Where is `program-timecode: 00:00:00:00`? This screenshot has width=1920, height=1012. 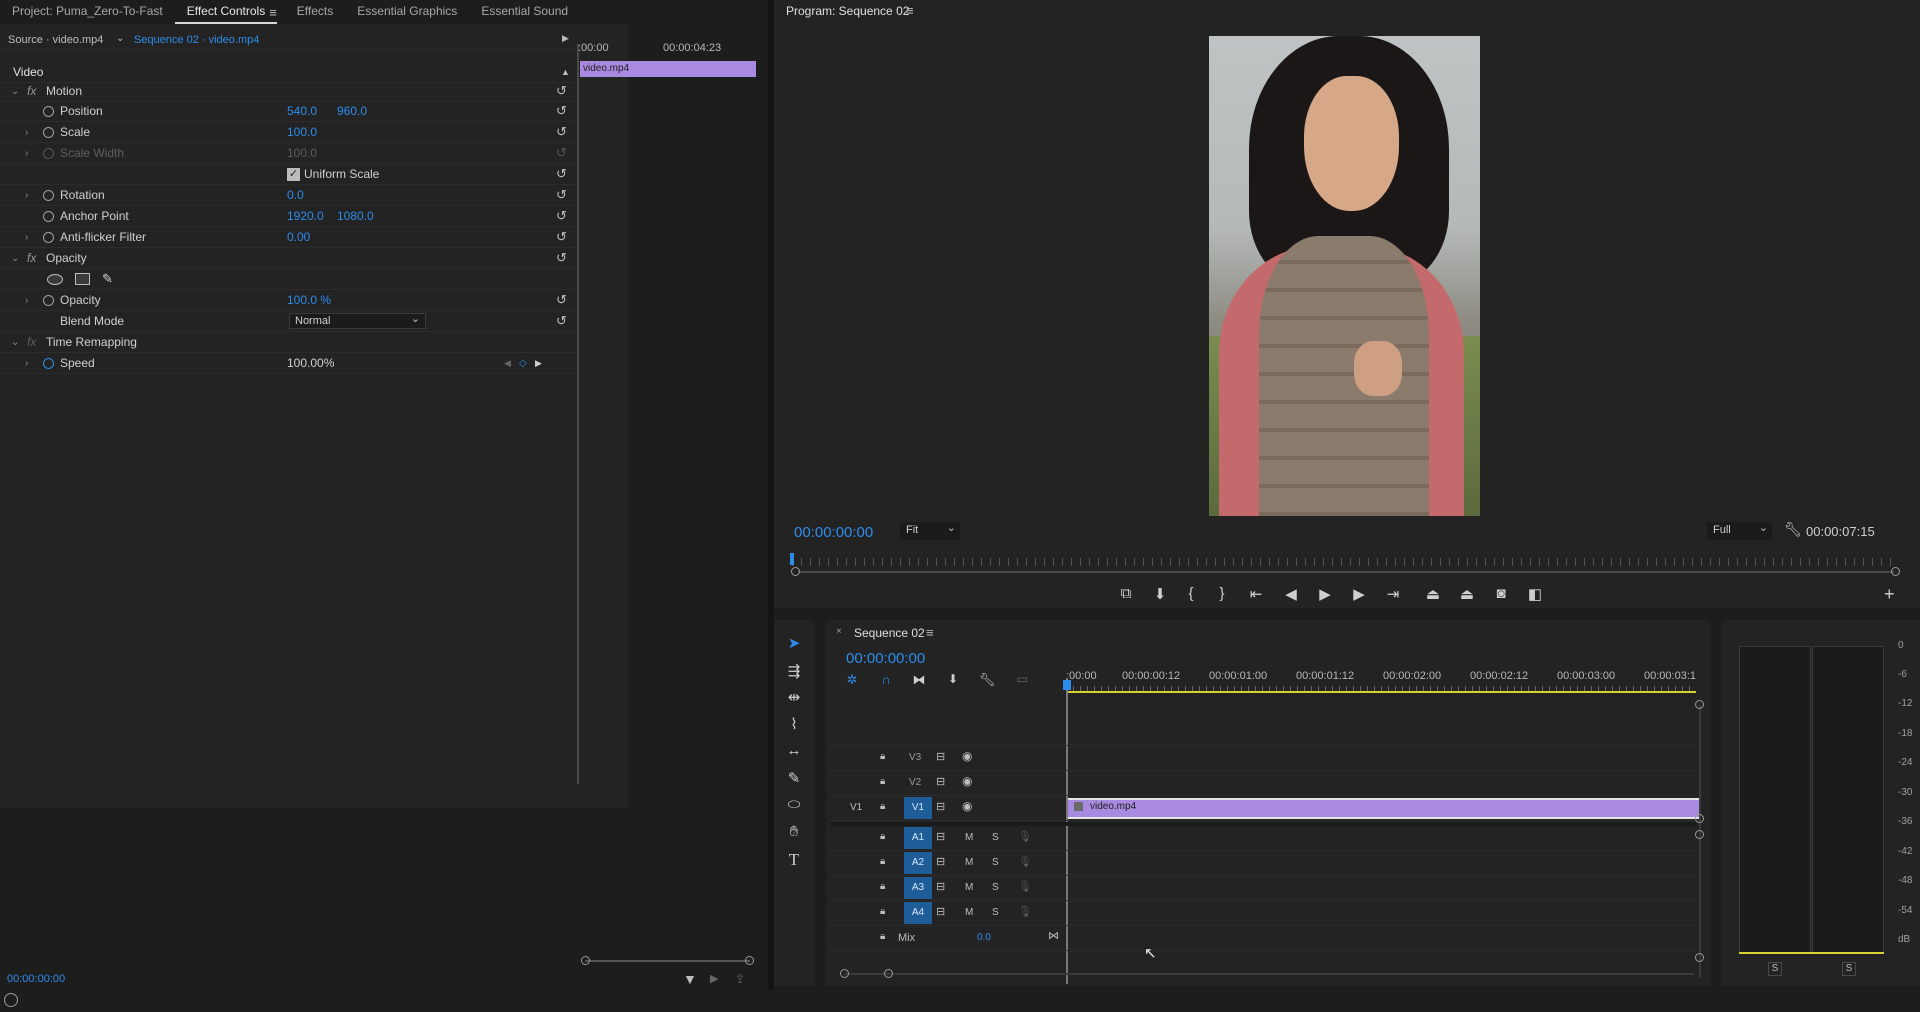
program-timecode: 00:00:00:00 is located at coordinates (833, 532).